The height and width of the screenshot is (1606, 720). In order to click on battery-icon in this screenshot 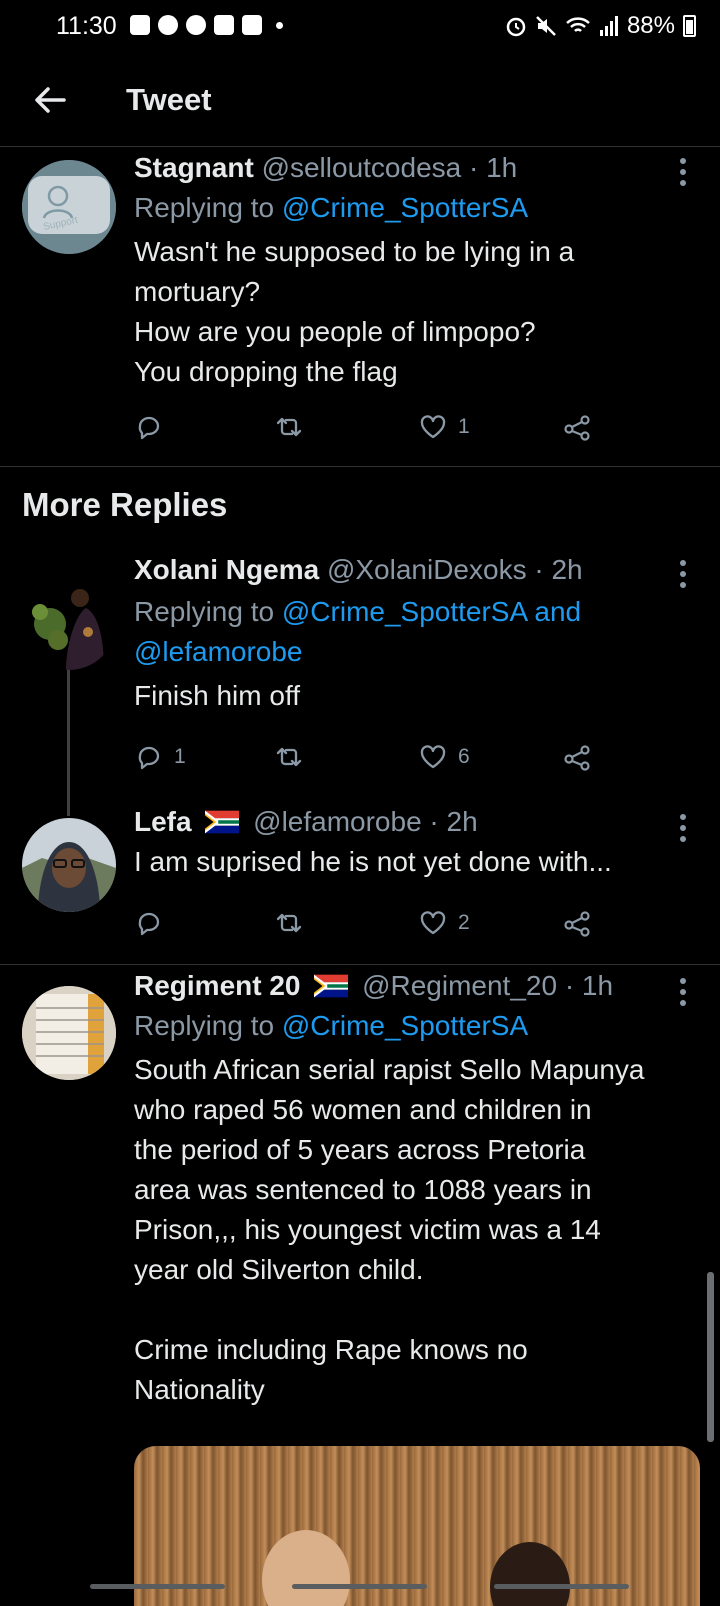, I will do `click(689, 26)`.